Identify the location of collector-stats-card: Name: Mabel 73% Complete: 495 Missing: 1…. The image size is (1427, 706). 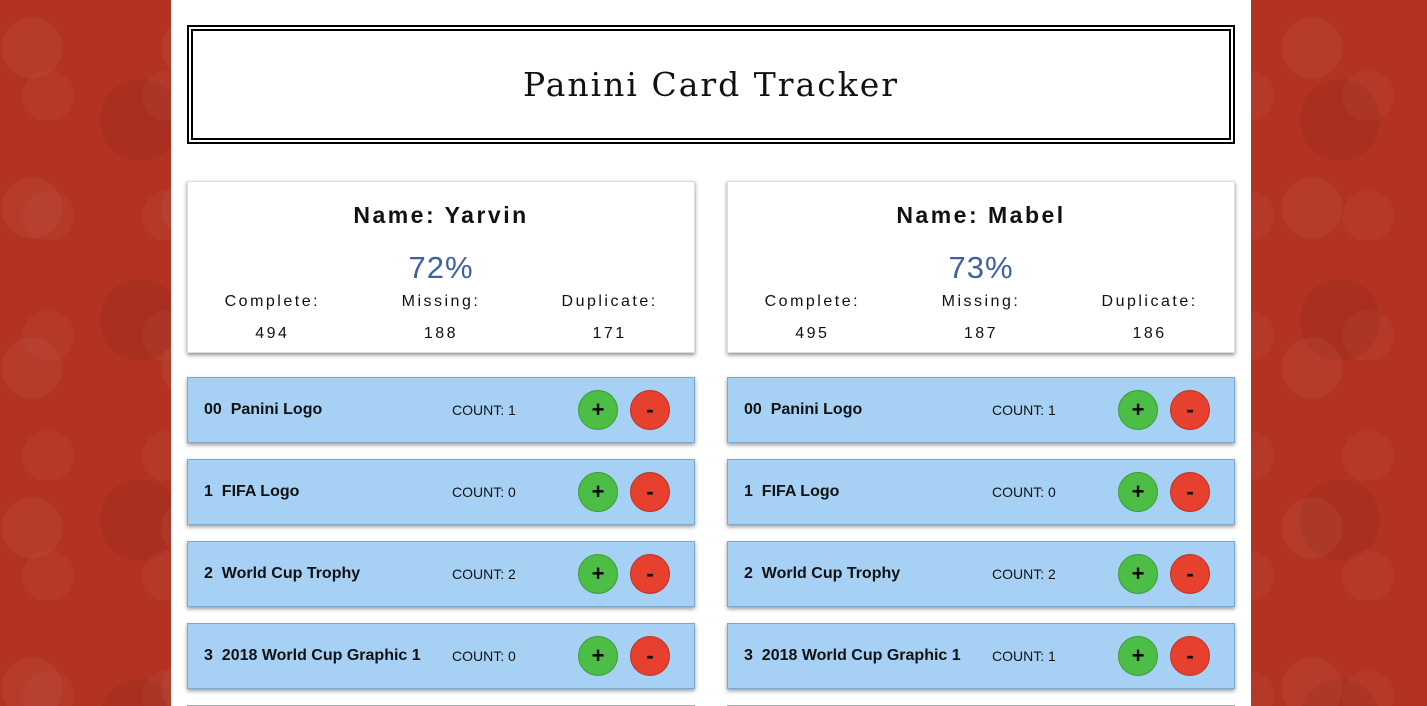
(981, 267).